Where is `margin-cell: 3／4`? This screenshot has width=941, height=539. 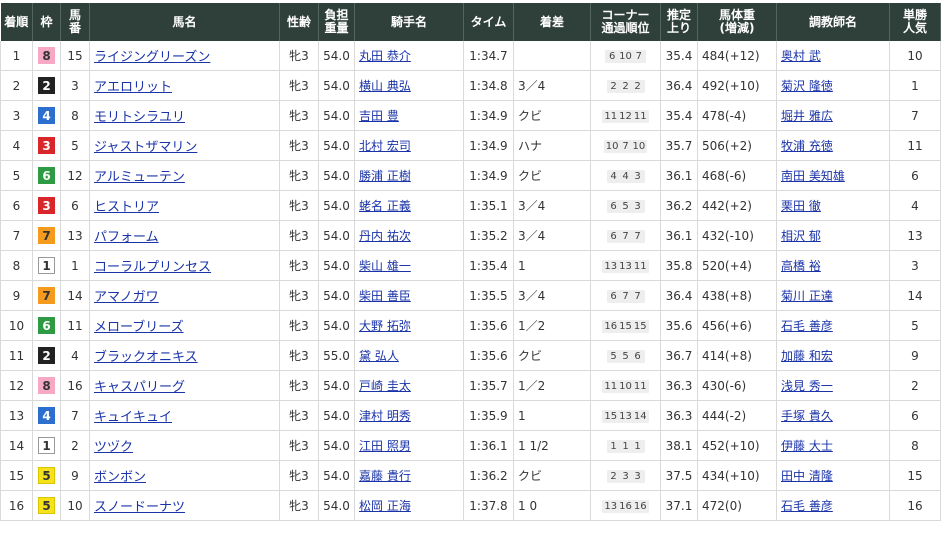
margin-cell: 3／4 is located at coordinates (552, 85).